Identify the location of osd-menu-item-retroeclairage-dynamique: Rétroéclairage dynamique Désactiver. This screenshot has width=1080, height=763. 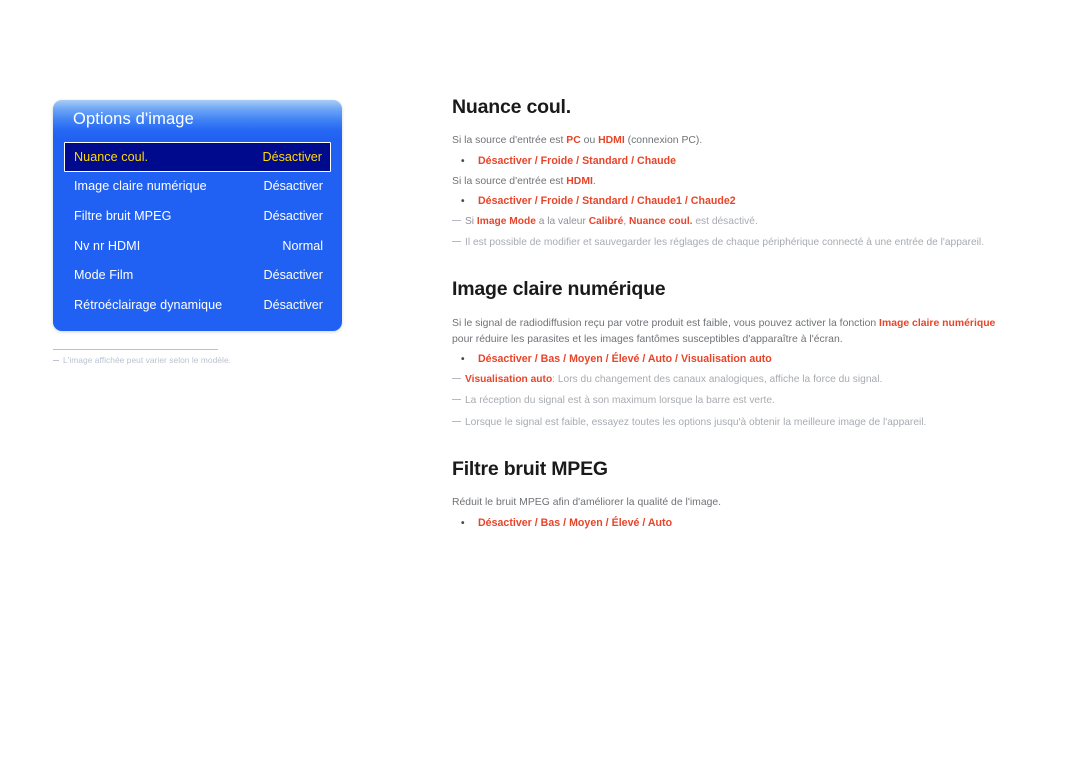
(197, 305).